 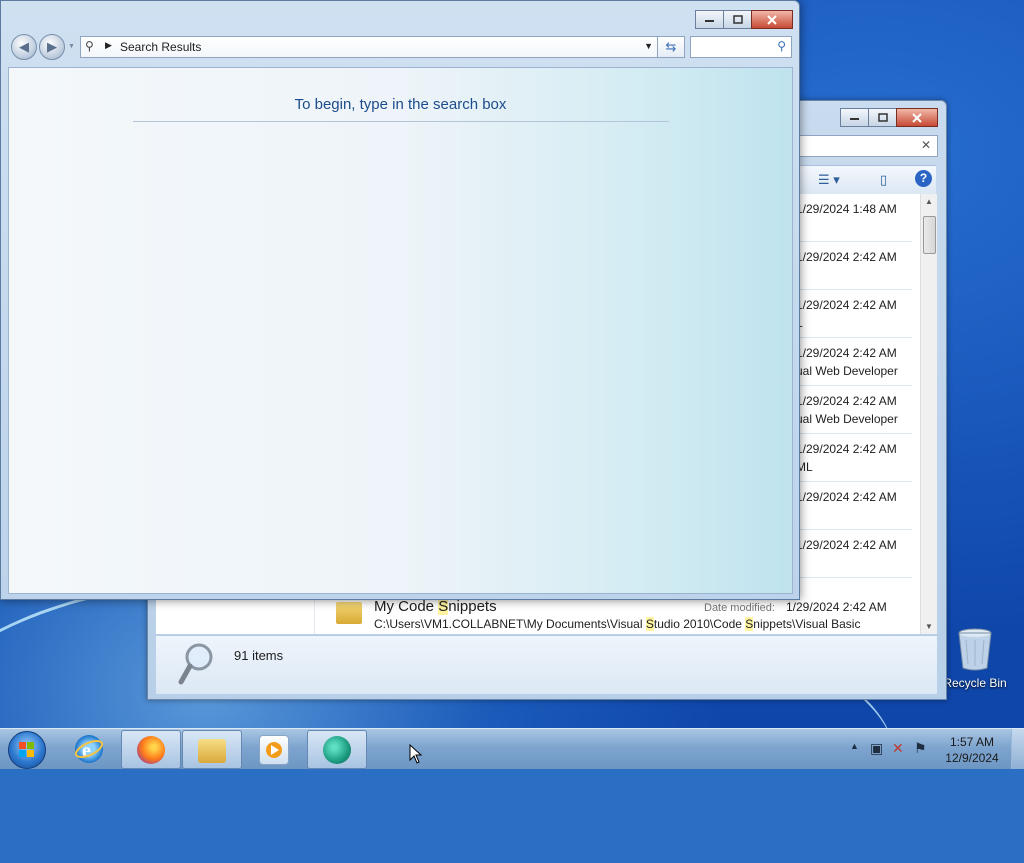 I want to click on back-search-field: ✕, so click(x=868, y=146).